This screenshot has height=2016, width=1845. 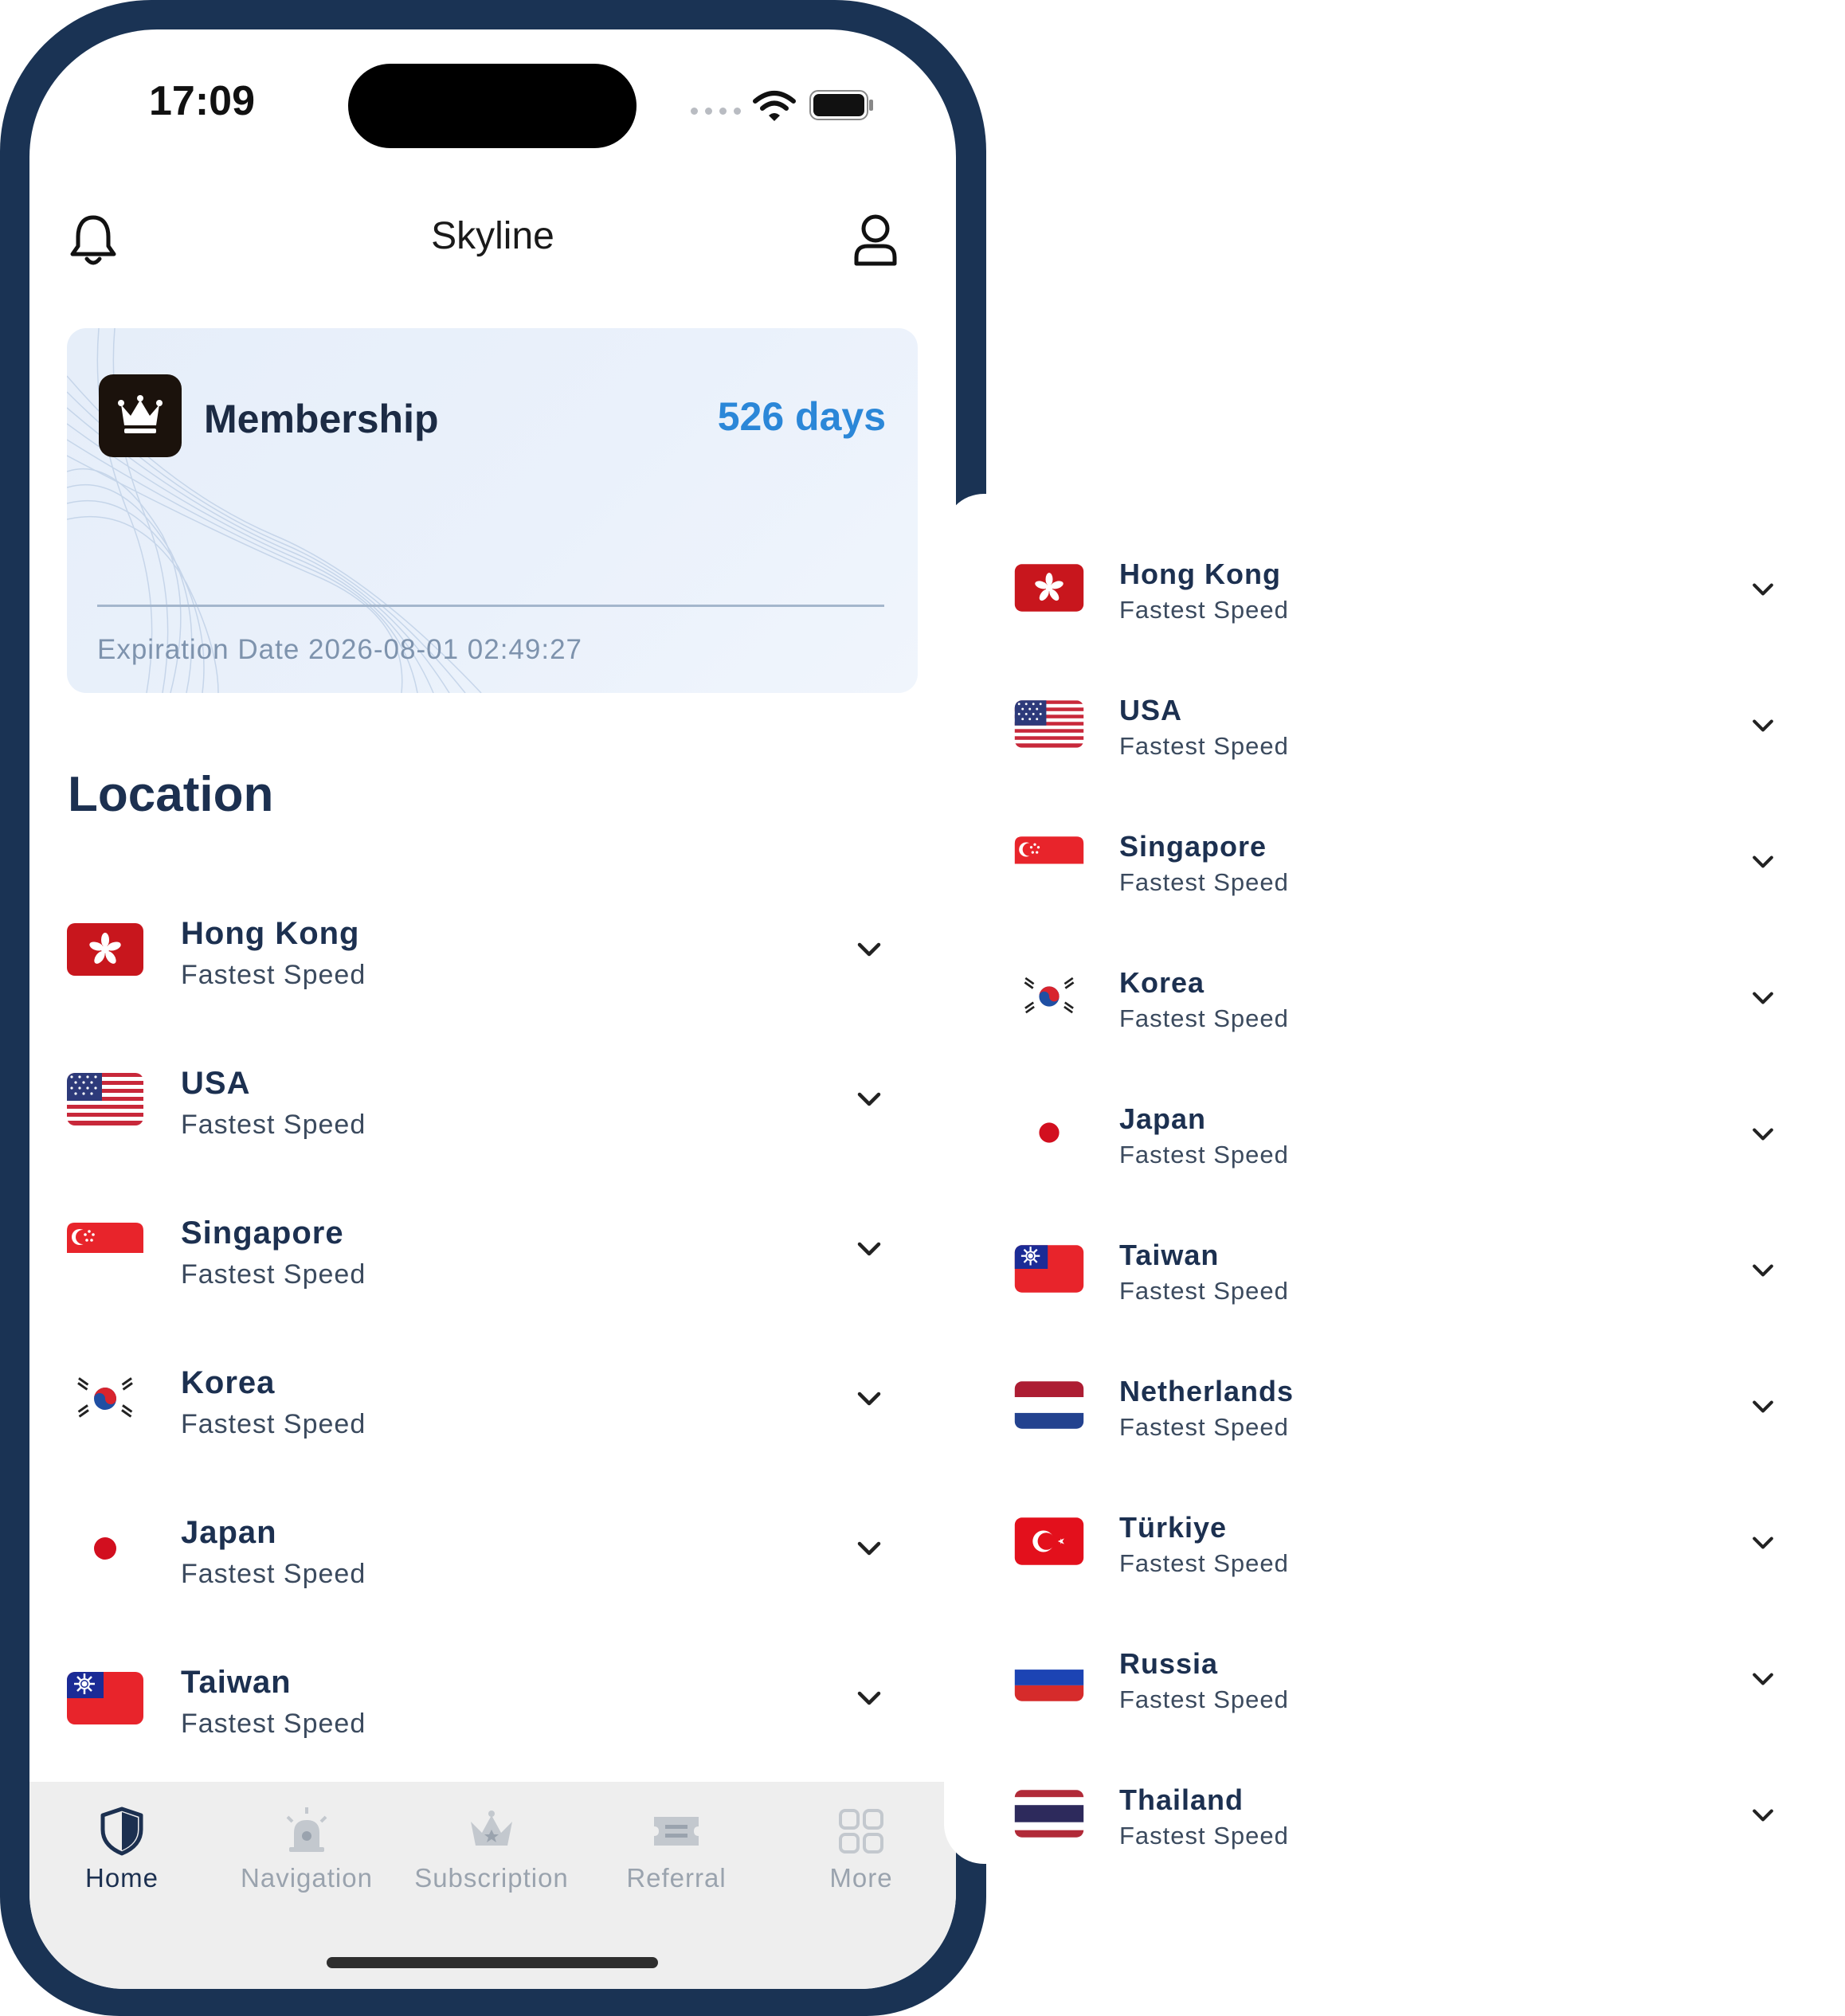 What do you see at coordinates (861, 1832) in the screenshot?
I see `grid-icon` at bounding box center [861, 1832].